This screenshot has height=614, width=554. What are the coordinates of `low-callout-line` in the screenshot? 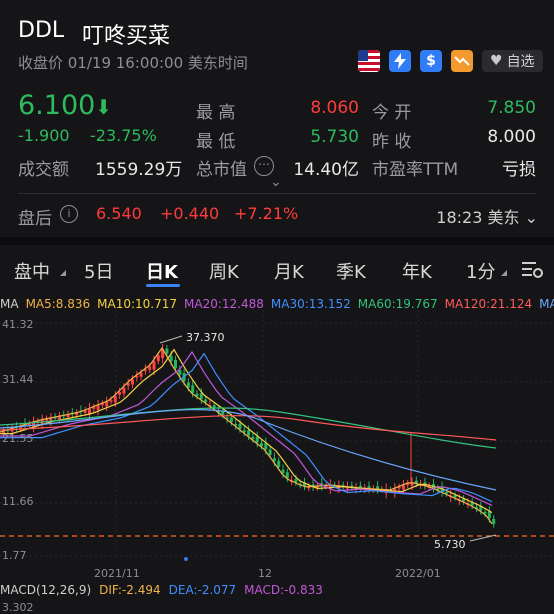 It's located at (483, 538).